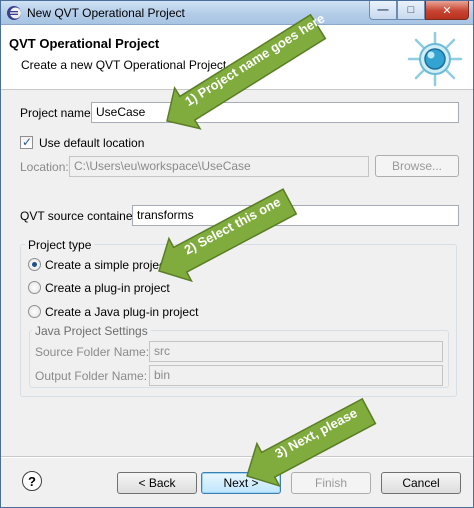  I want to click on maximize-icon: □, so click(411, 10).